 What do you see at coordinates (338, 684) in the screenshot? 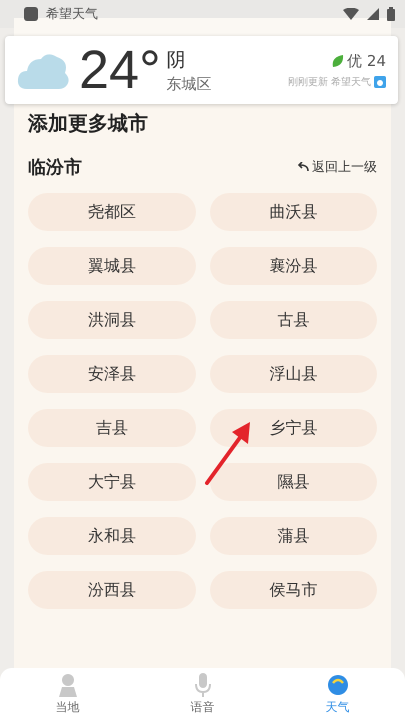
I see `weather-icon` at bounding box center [338, 684].